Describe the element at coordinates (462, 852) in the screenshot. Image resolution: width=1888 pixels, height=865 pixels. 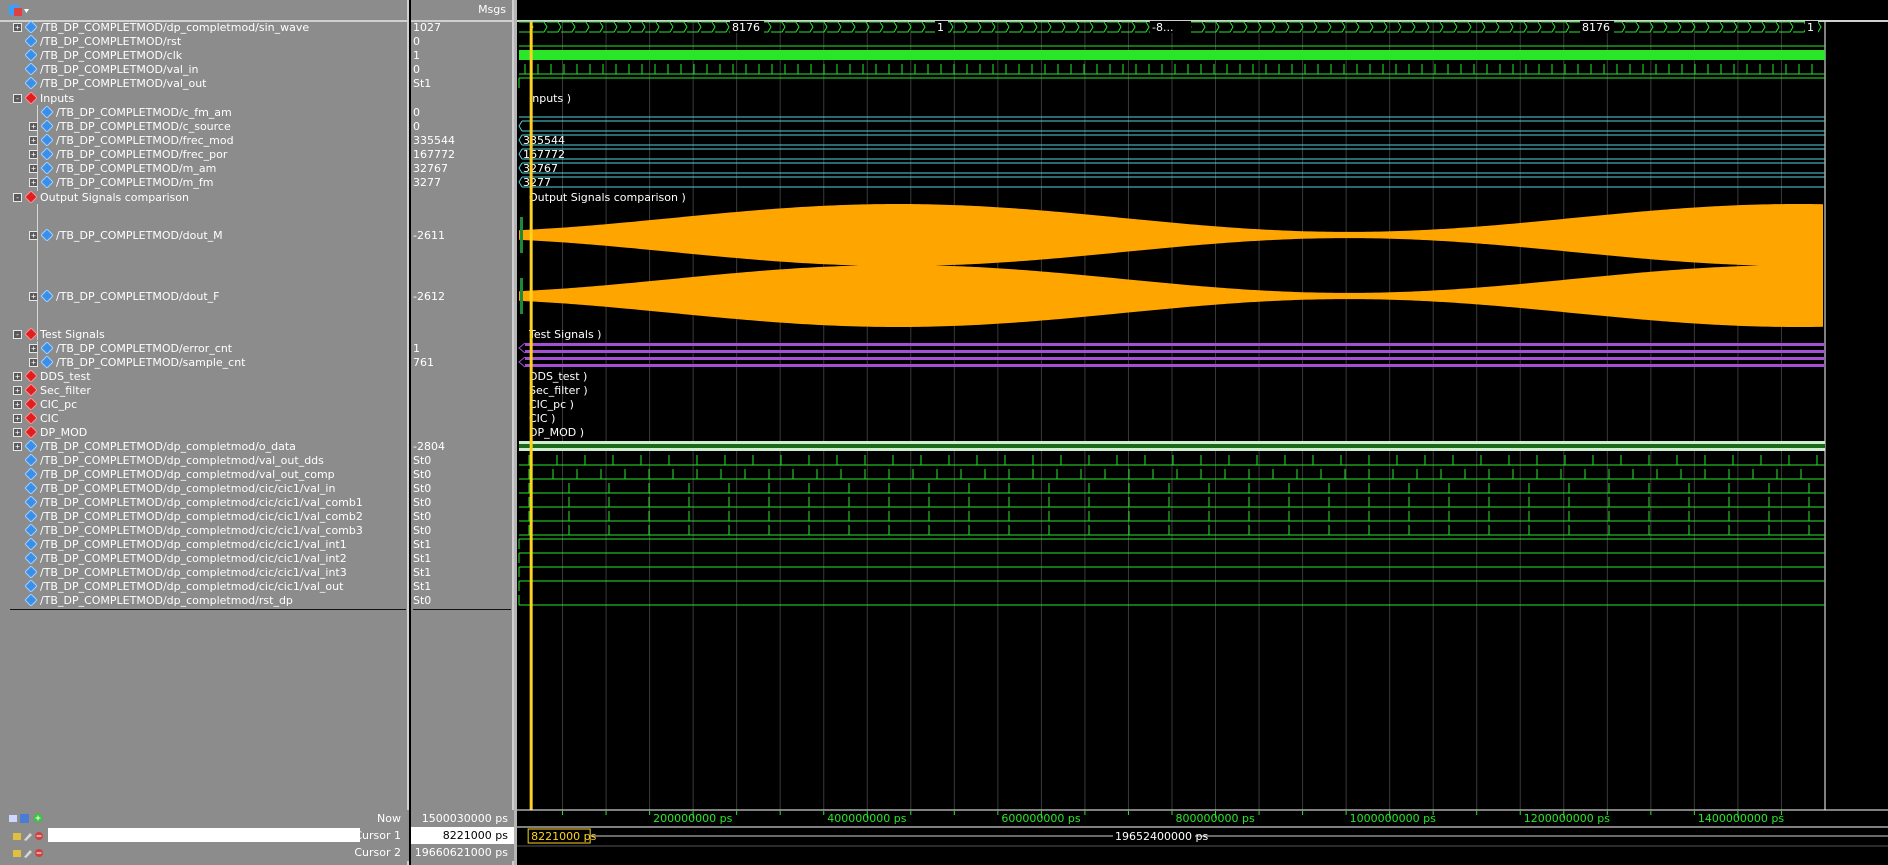
I see `cursor2-value: 19660621000 ps` at that location.